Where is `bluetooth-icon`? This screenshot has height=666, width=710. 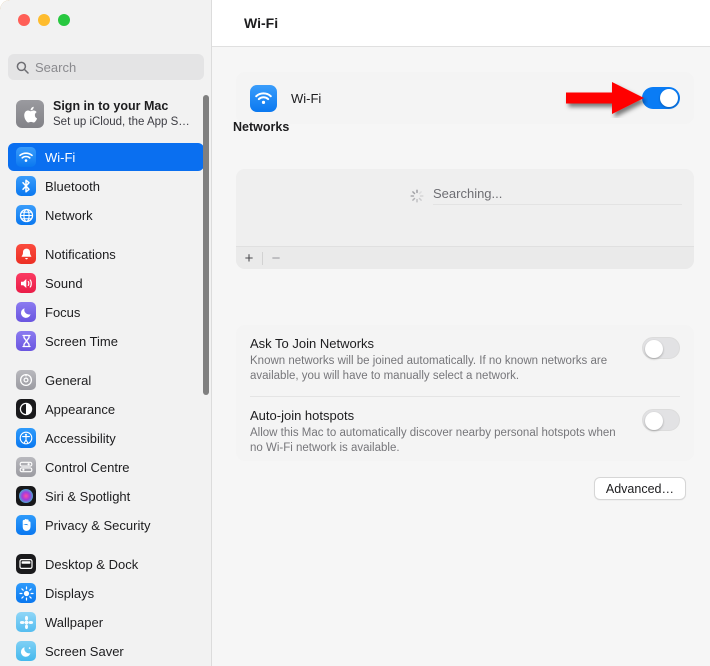 bluetooth-icon is located at coordinates (26, 186).